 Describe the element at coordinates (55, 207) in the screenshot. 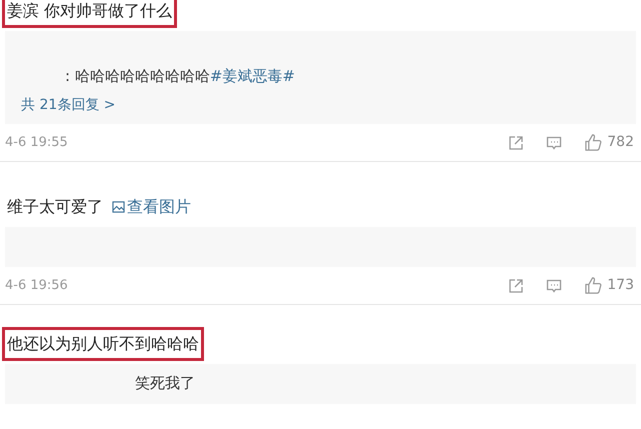

I see `comment-text: 维子太可爱了` at that location.